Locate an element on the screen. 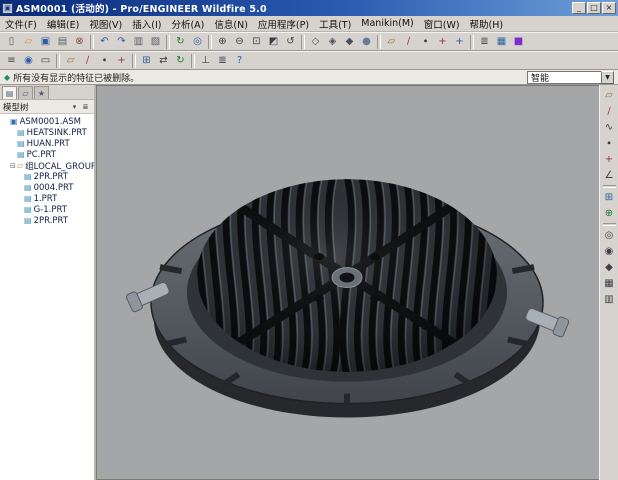 This screenshot has height=480, width=618. layer-button: ≣ is located at coordinates (484, 42).